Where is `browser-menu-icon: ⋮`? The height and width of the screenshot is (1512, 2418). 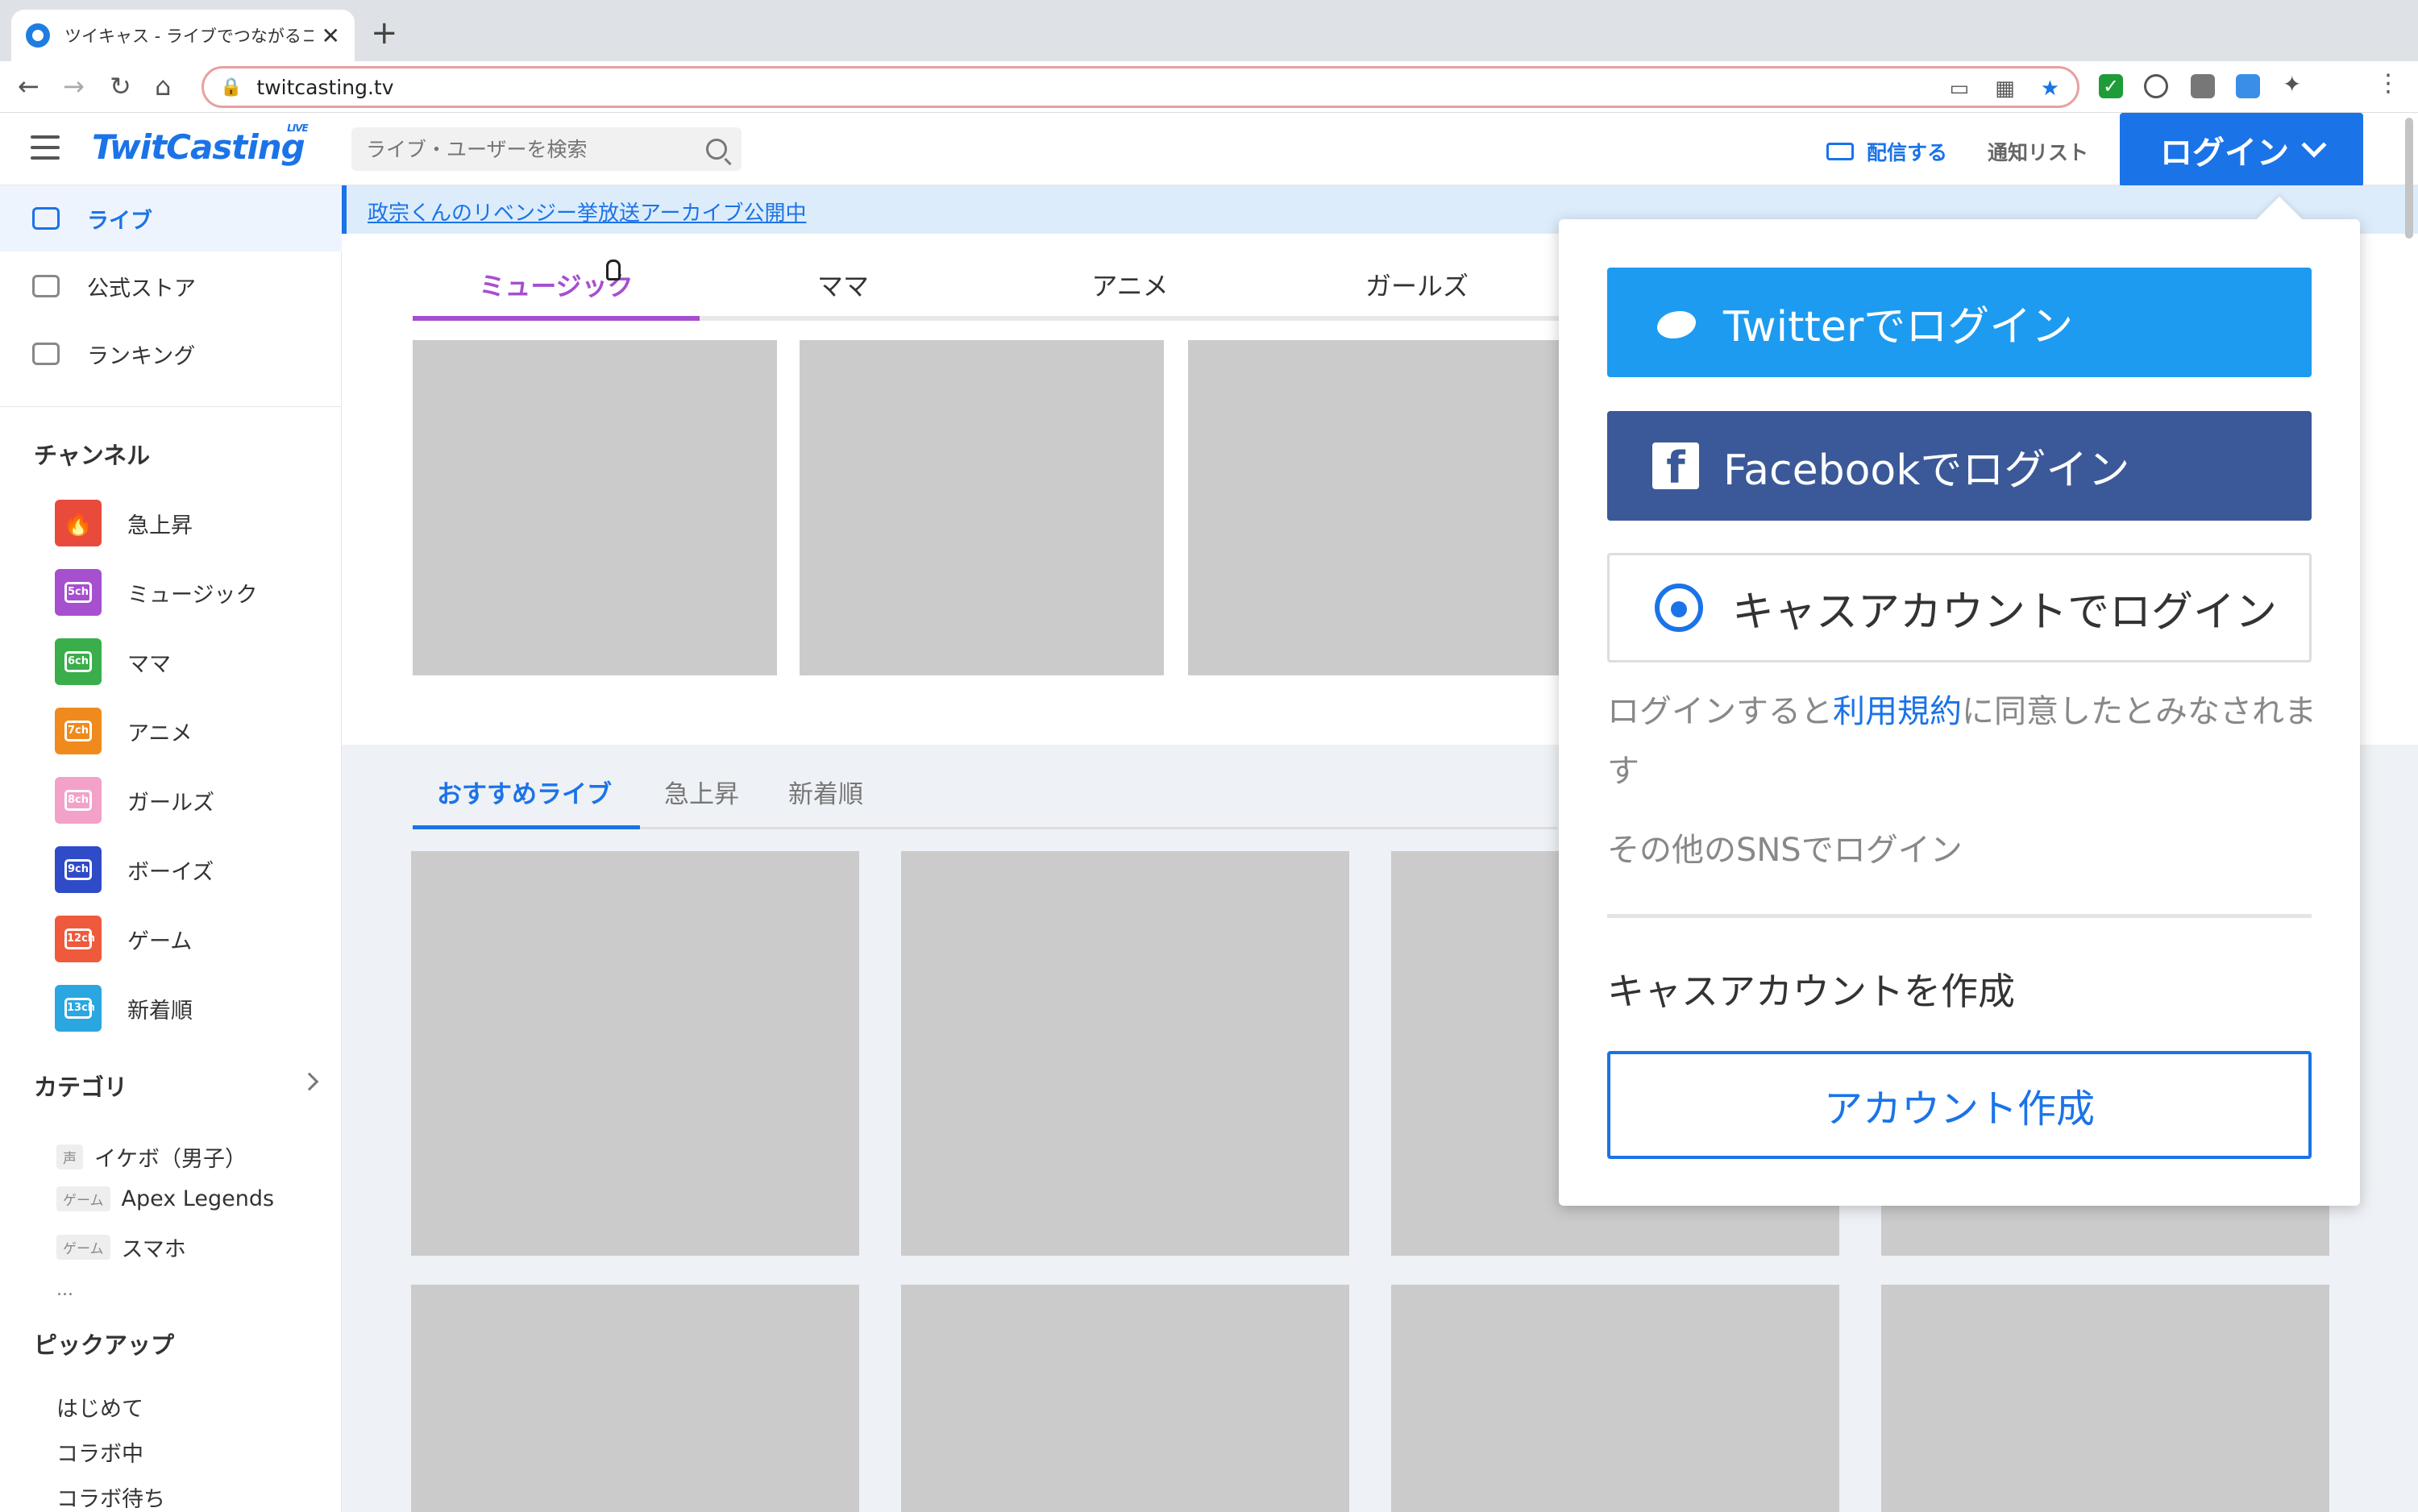 browser-menu-icon: ⋮ is located at coordinates (2388, 83).